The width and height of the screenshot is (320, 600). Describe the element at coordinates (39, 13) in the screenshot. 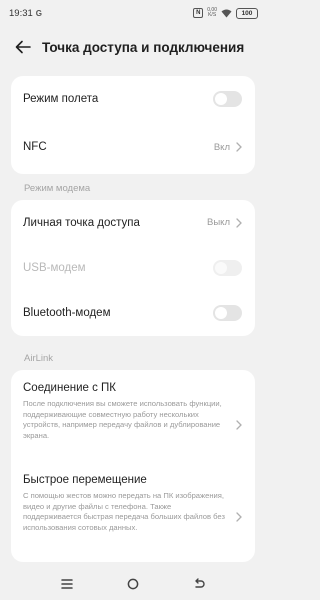

I see `carrier-g-icon: G` at that location.